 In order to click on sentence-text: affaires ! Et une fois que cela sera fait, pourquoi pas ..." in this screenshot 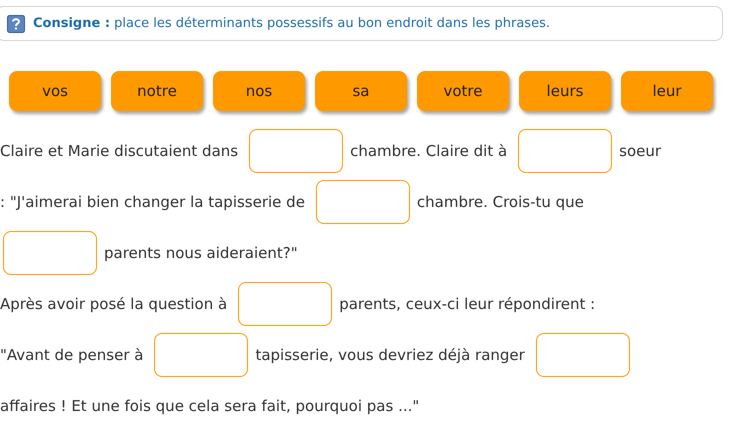, I will do `click(210, 406)`.